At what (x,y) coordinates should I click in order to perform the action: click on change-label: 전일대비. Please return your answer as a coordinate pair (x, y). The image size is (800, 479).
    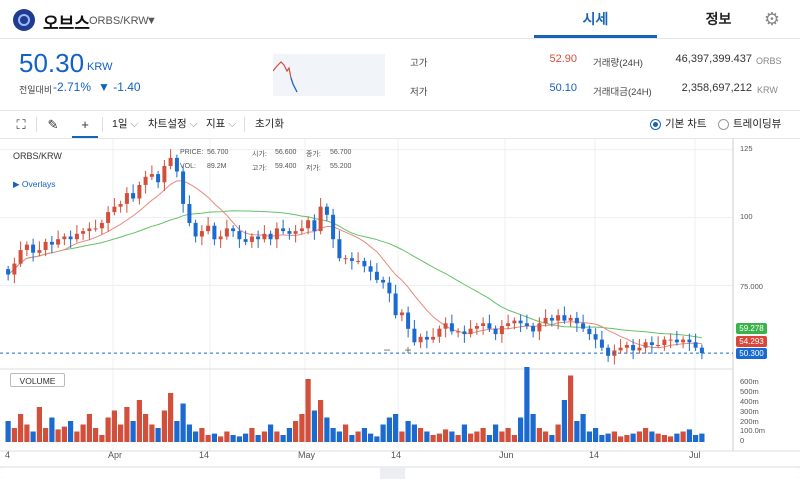
    Looking at the image, I should click on (36, 90).